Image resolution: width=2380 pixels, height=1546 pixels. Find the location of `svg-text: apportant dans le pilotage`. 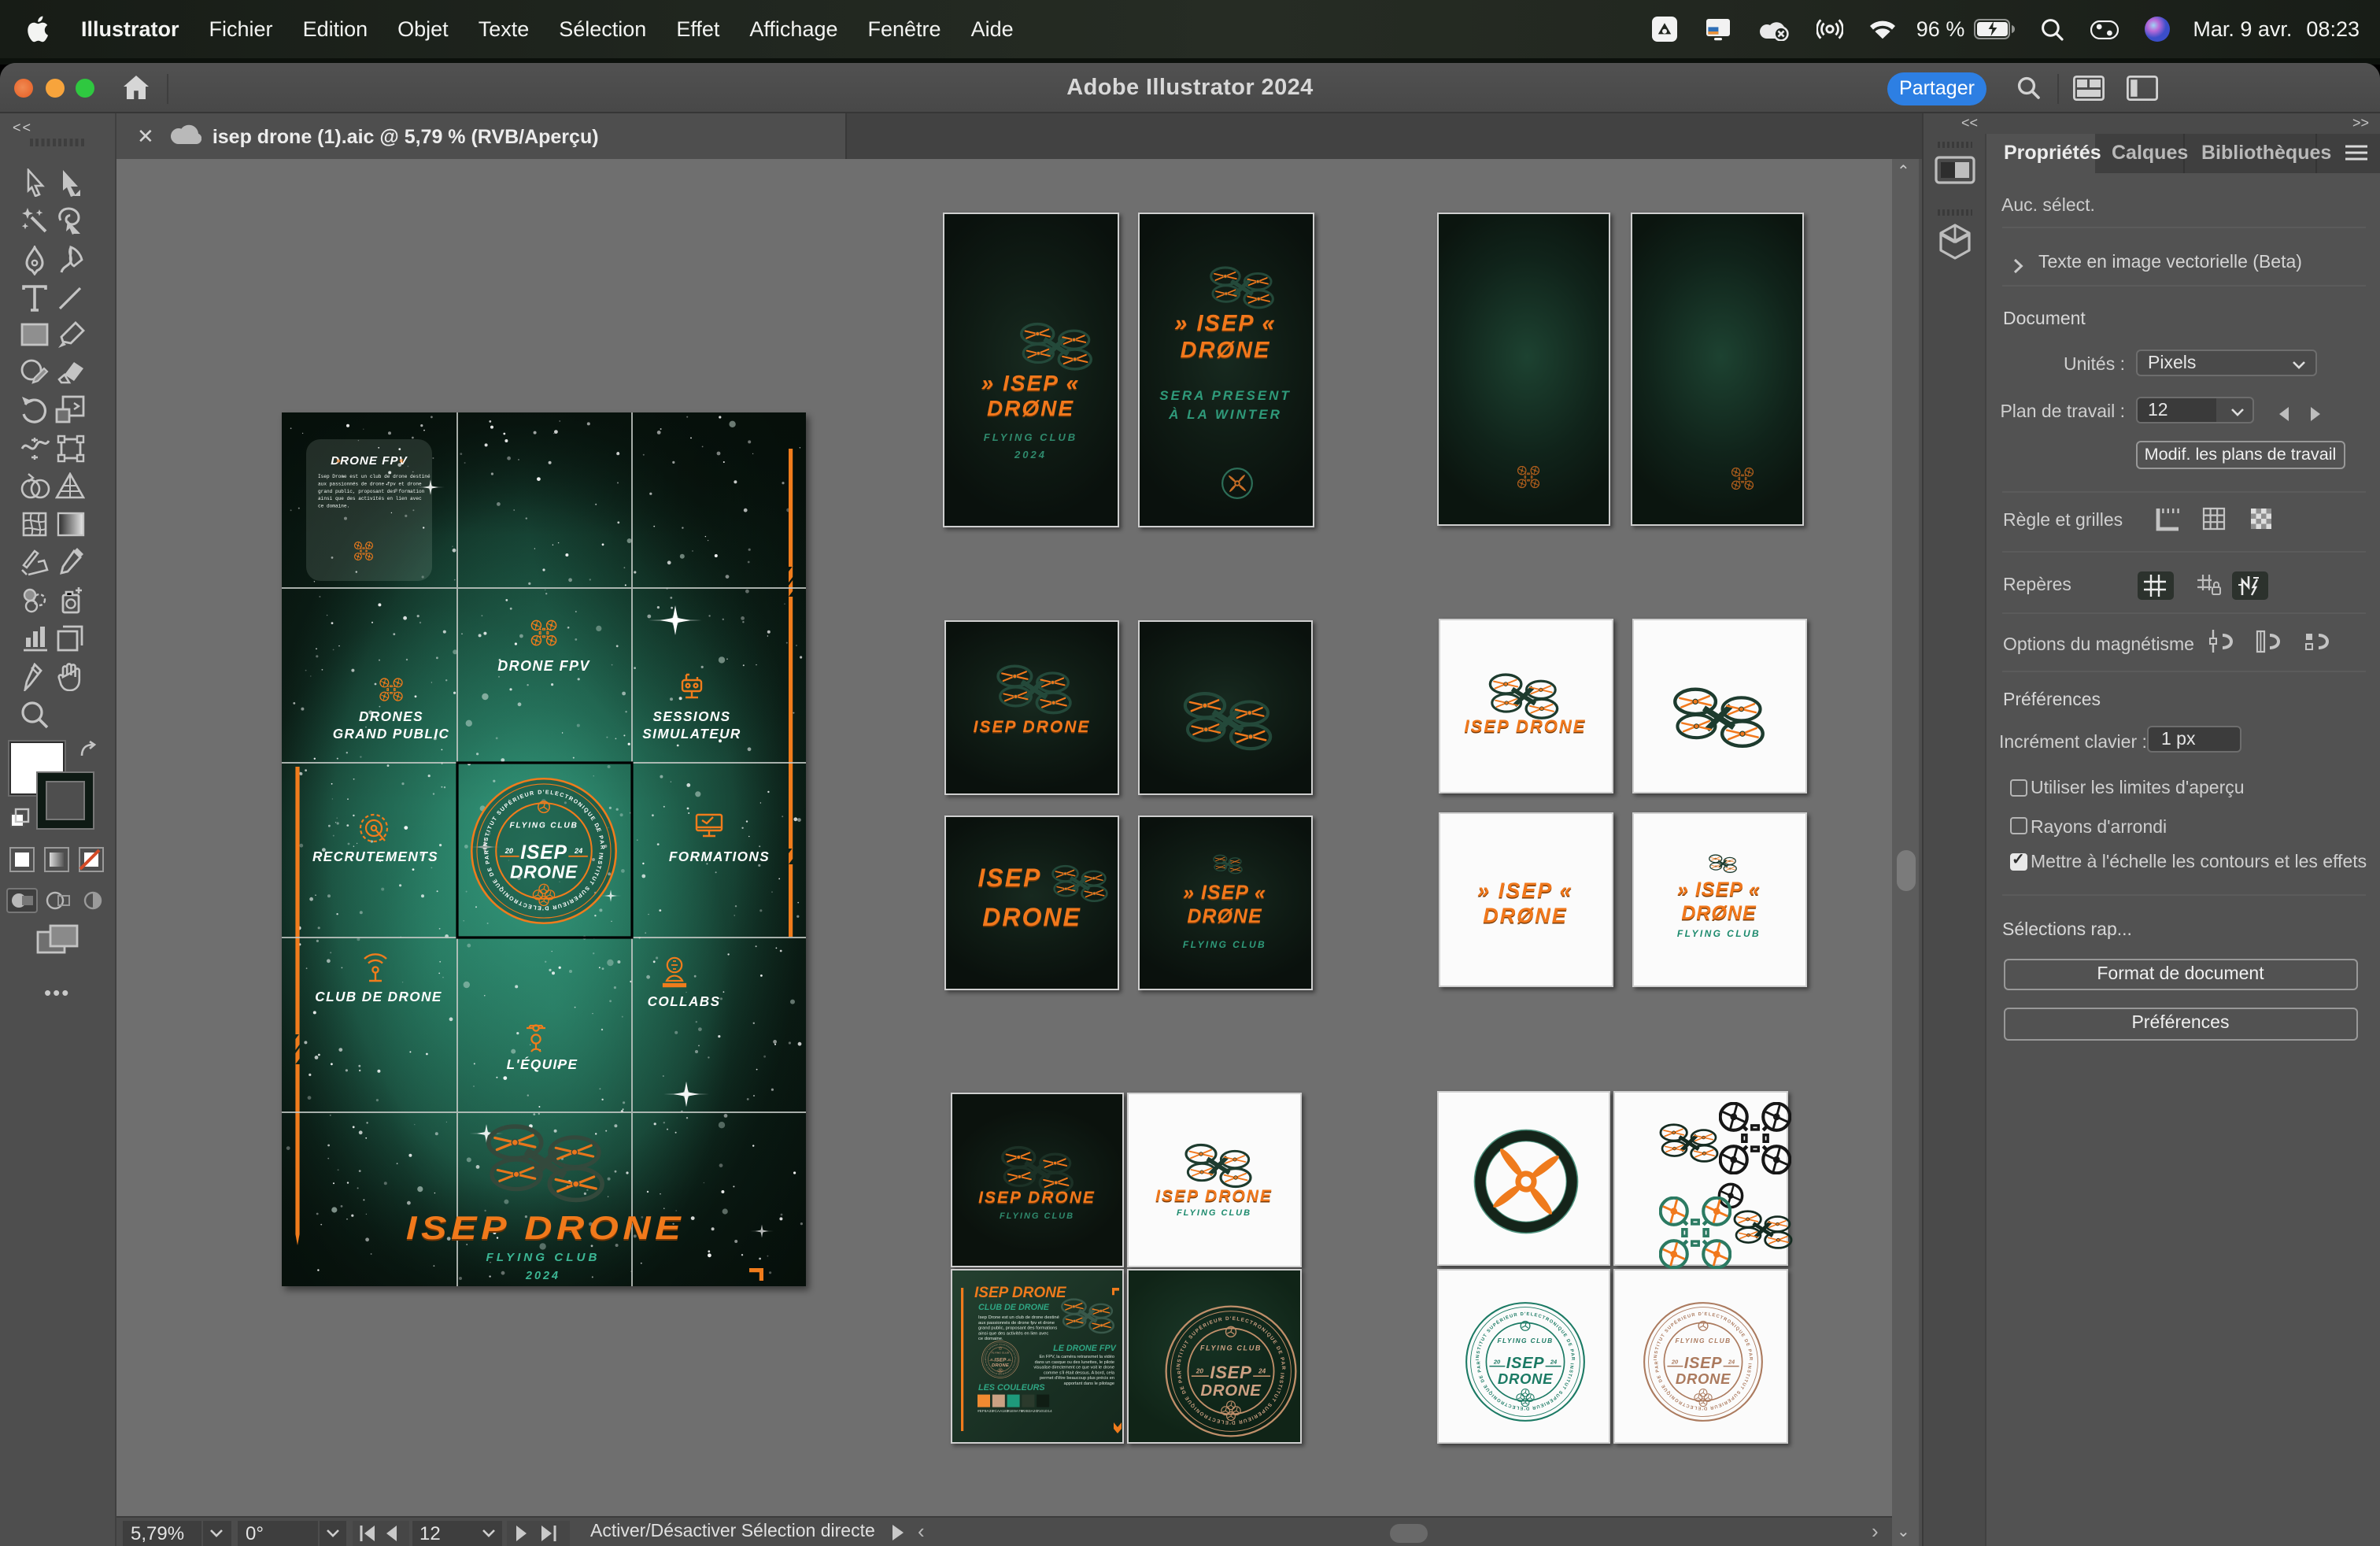

svg-text: apportant dans le pilotage is located at coordinates (1088, 1383).